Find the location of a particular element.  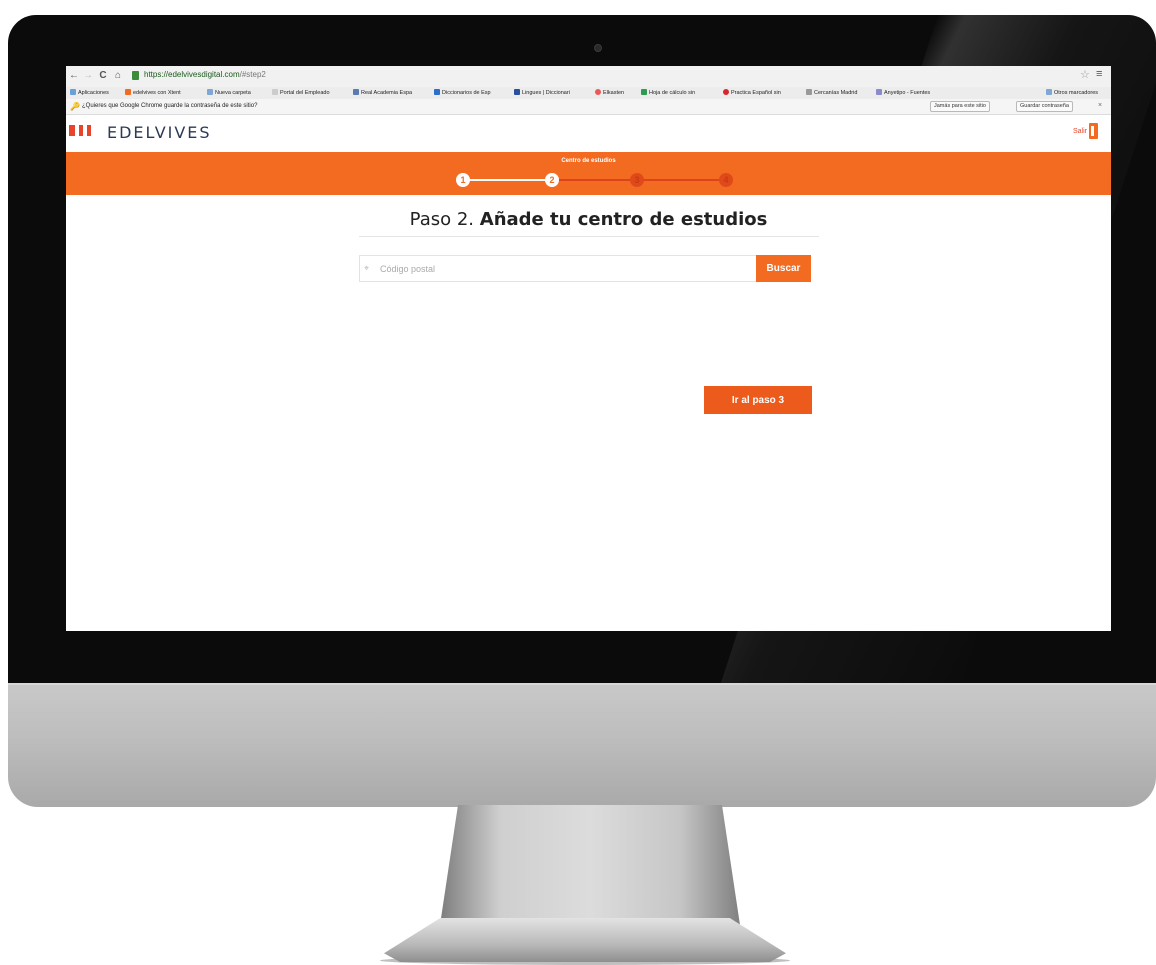

step-2: 2 is located at coordinates (552, 180).